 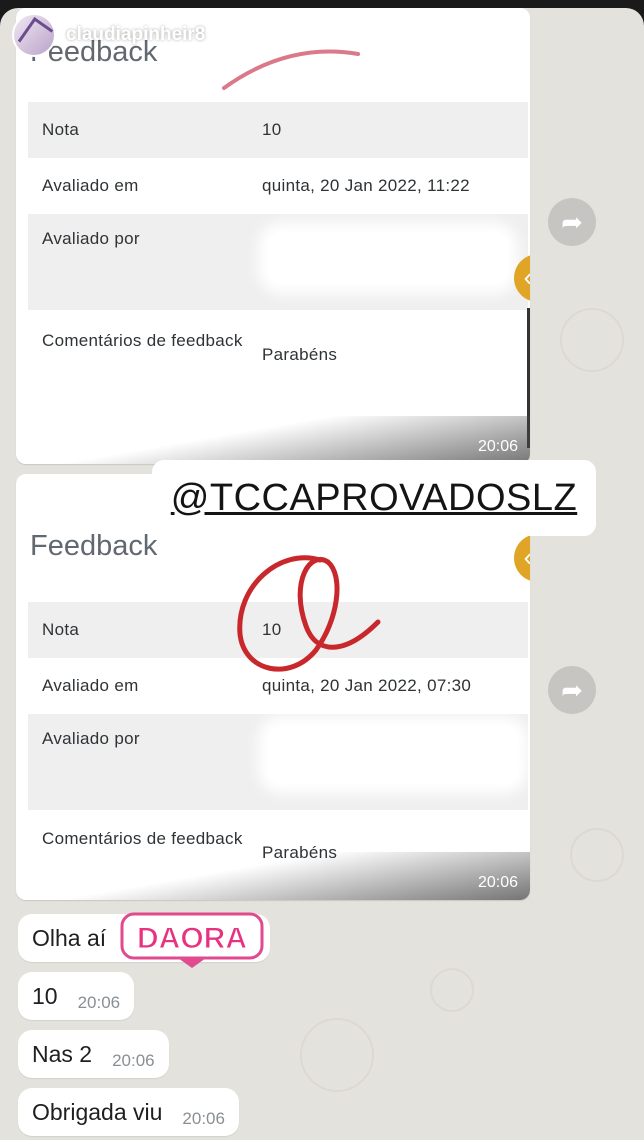 I want to click on row-nota: Nota 10, so click(x=278, y=130).